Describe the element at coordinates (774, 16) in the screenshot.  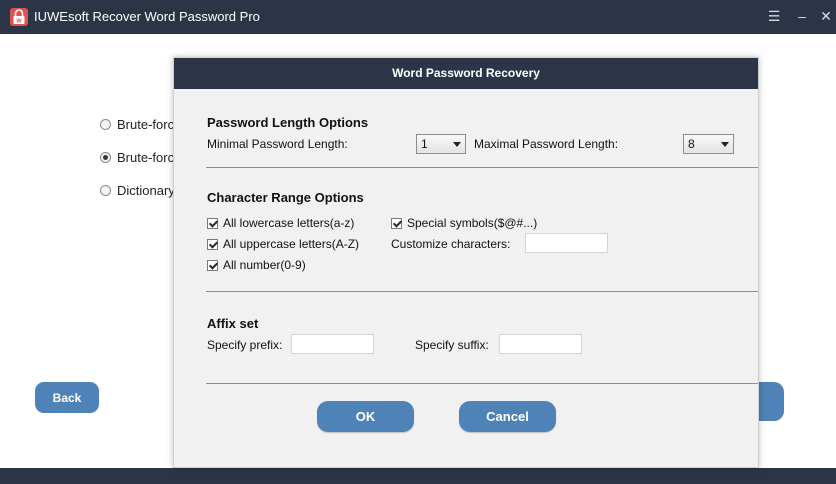
I see `menu-icon: ☰` at that location.